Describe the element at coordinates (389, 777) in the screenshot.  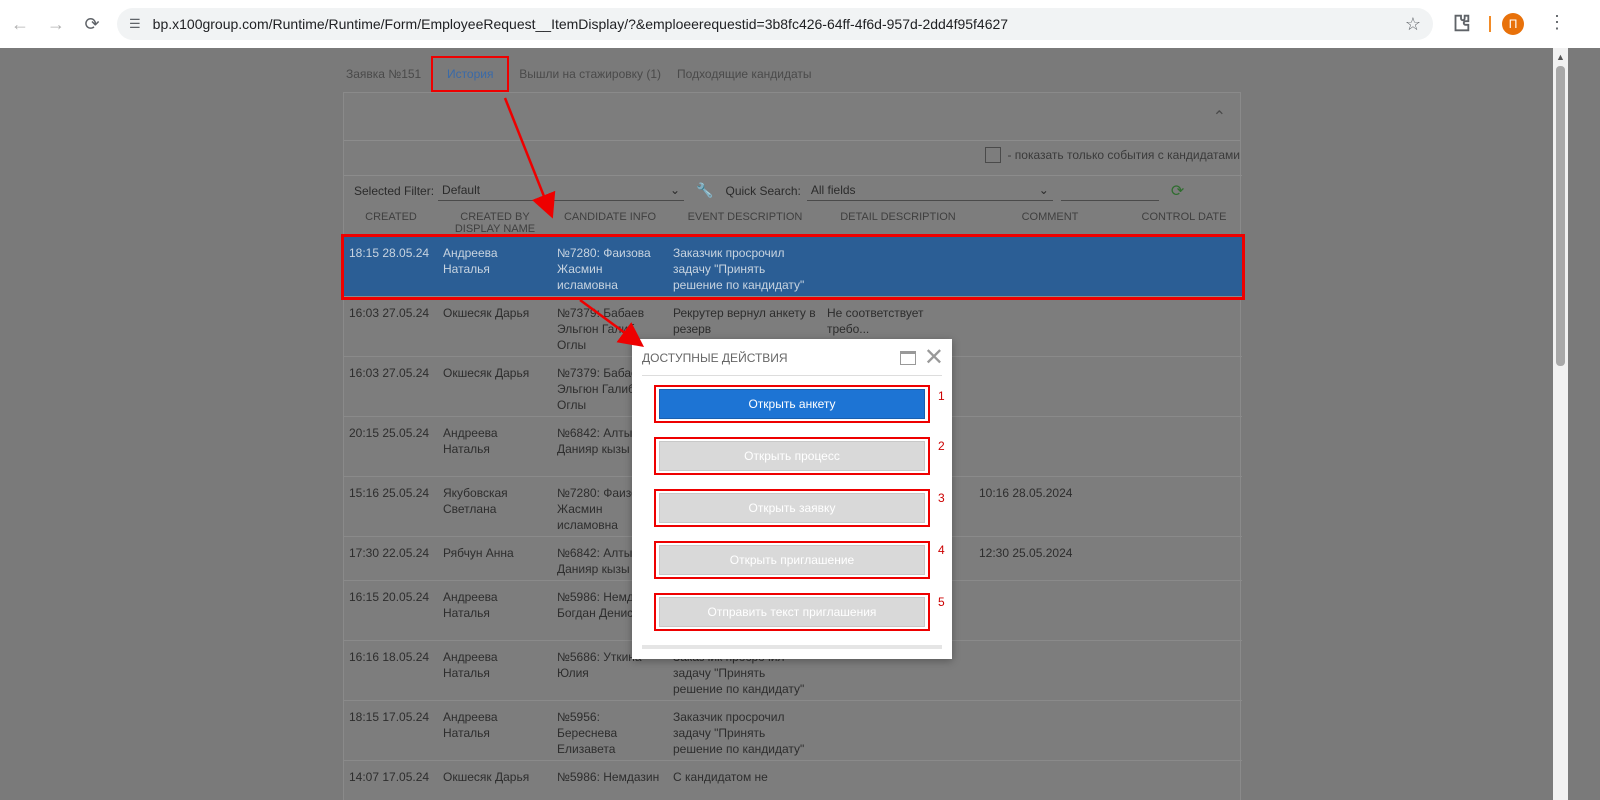
I see `table-cell-created: 14:07 17.05.24` at that location.